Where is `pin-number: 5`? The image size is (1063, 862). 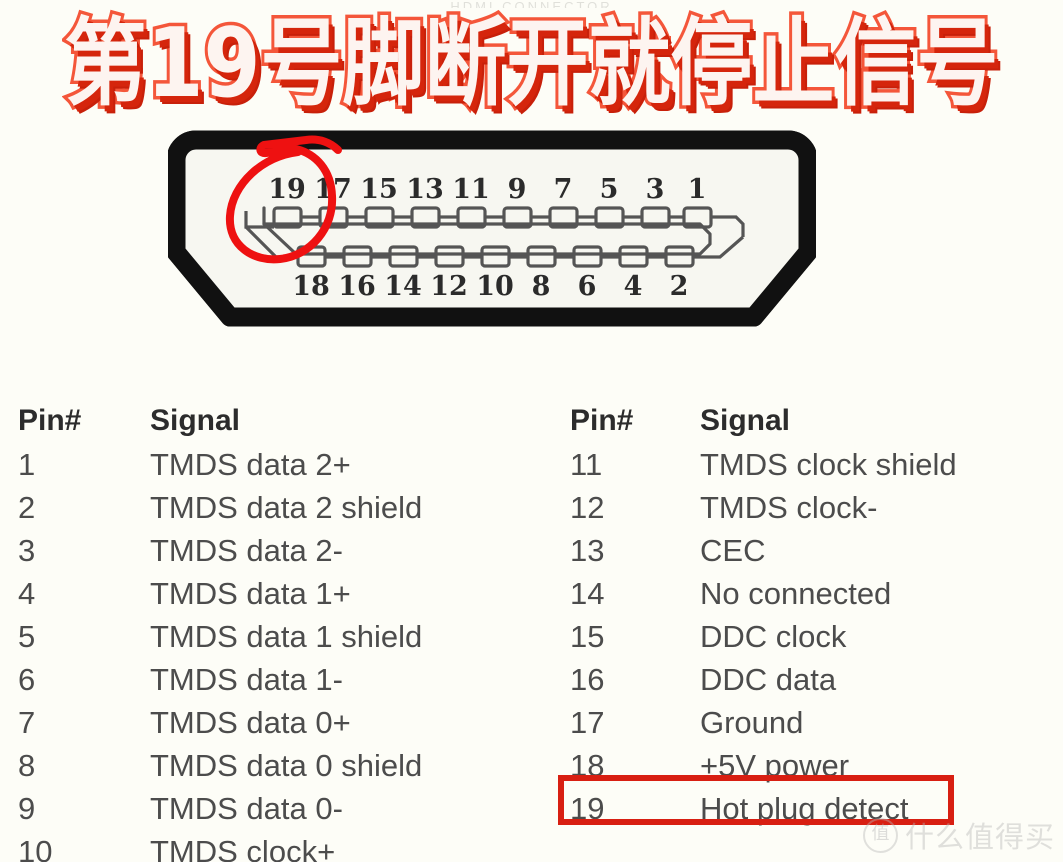 pin-number: 5 is located at coordinates (27, 636).